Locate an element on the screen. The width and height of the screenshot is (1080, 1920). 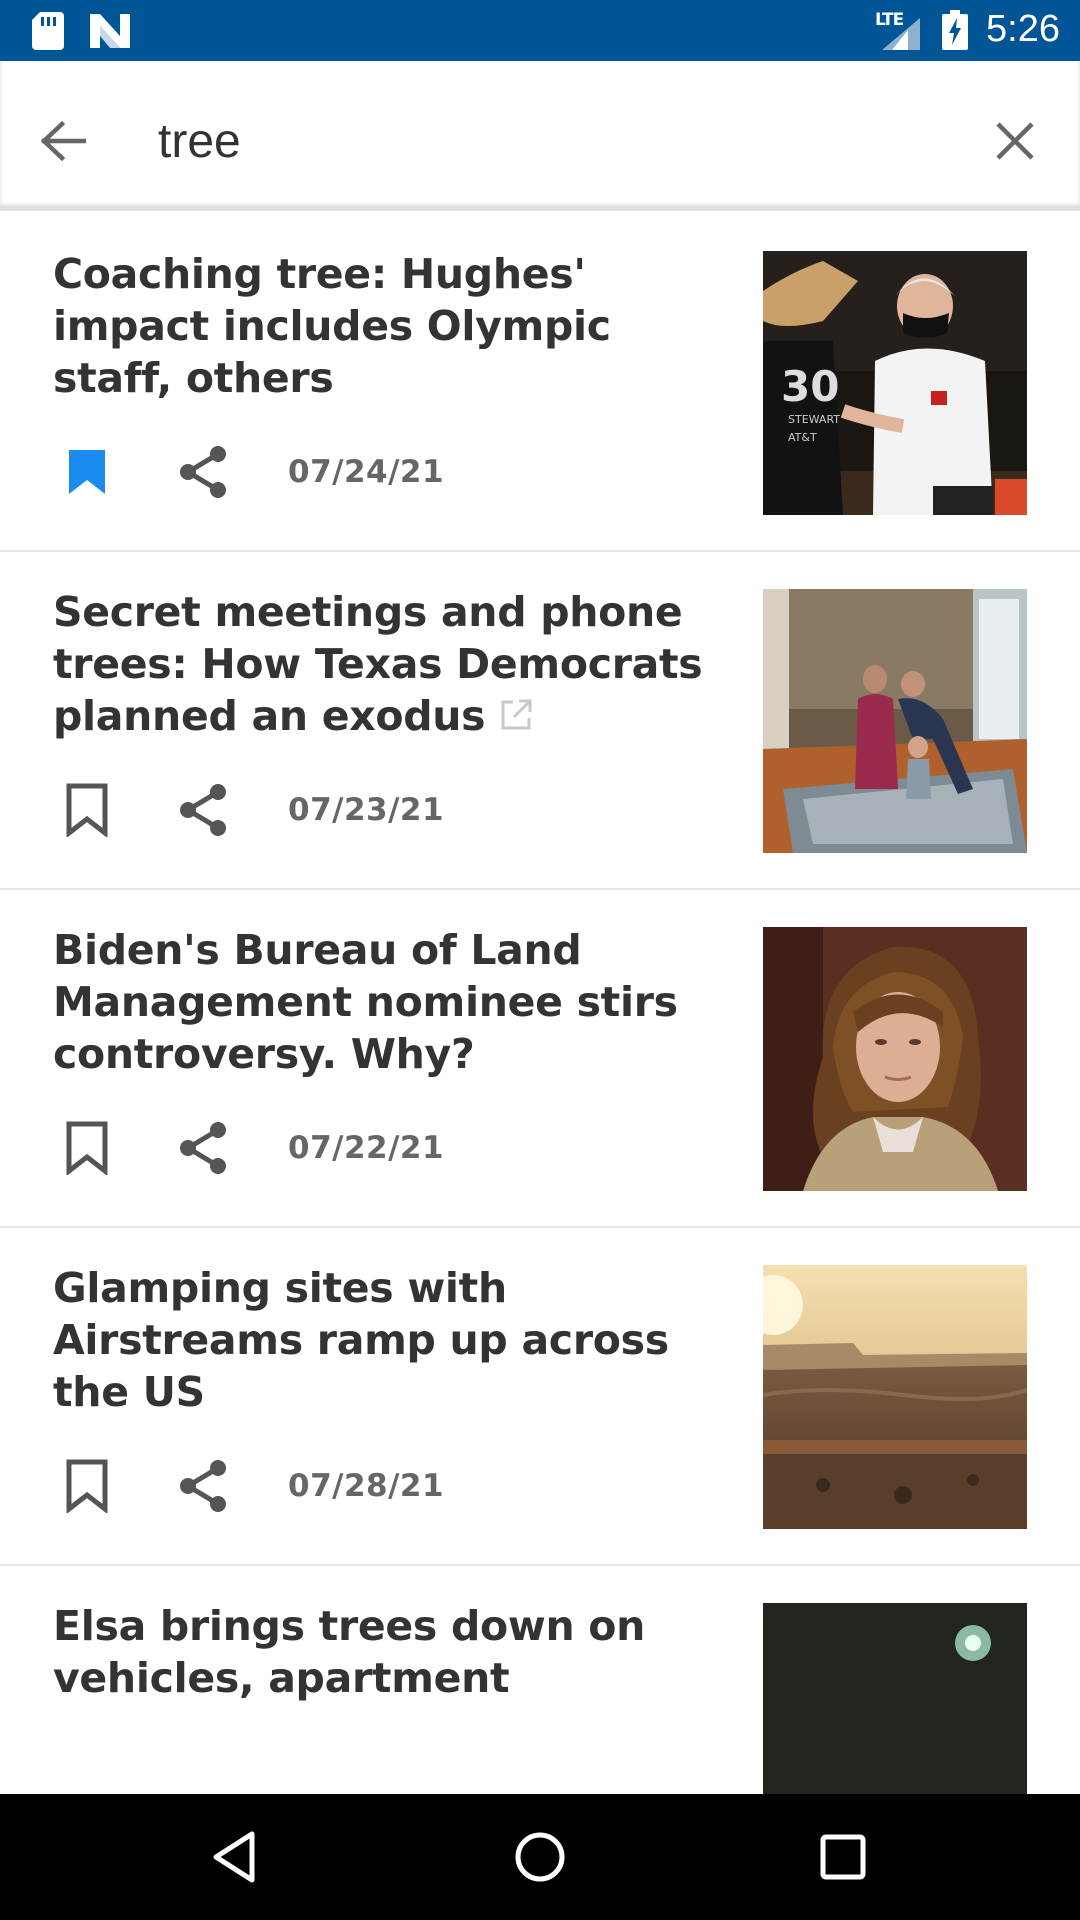
clock: 5:26 is located at coordinates (1023, 29).